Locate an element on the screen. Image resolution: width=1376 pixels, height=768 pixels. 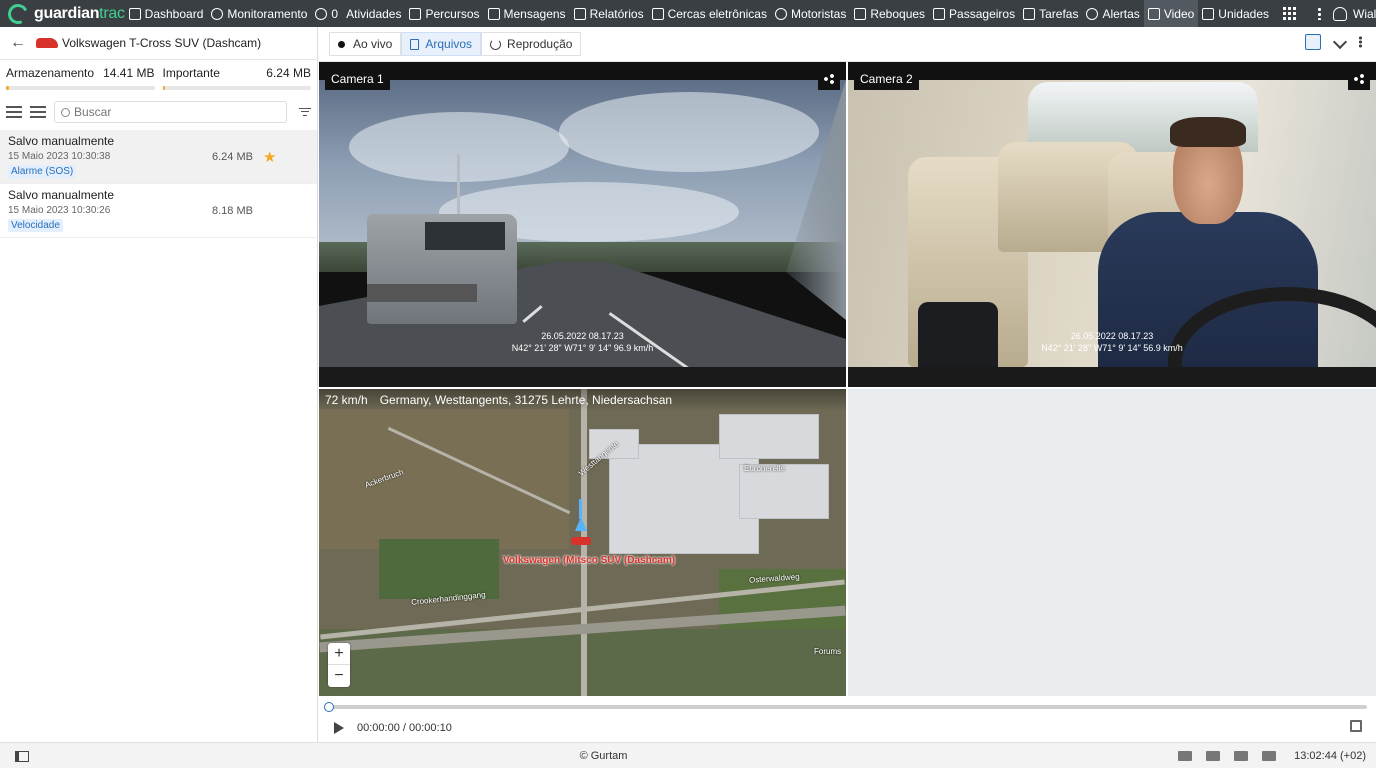
important-label: Importante is located at coordinates (191, 73).